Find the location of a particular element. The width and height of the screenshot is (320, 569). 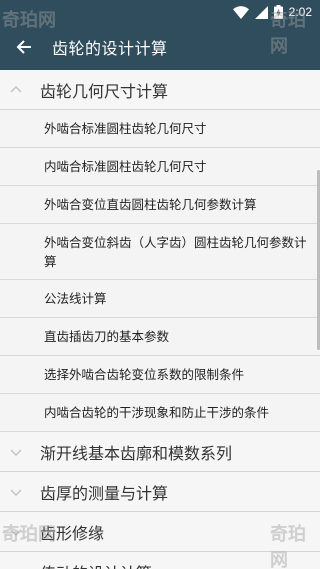

list-item: 外啮合变位直齿圆柱齿轮几何参数计算 is located at coordinates (160, 205).